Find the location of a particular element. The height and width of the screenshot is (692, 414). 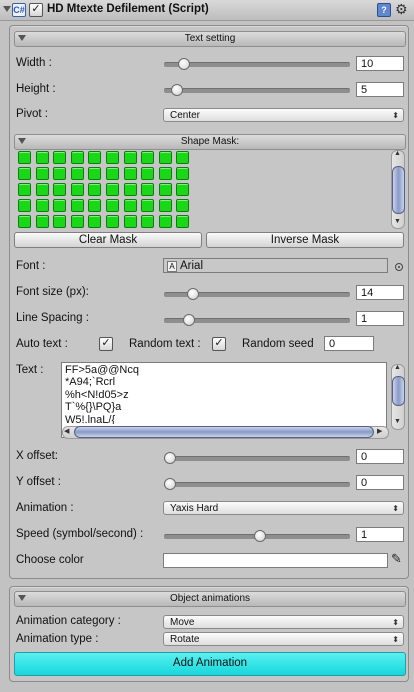

height-slider-track is located at coordinates (257, 90).